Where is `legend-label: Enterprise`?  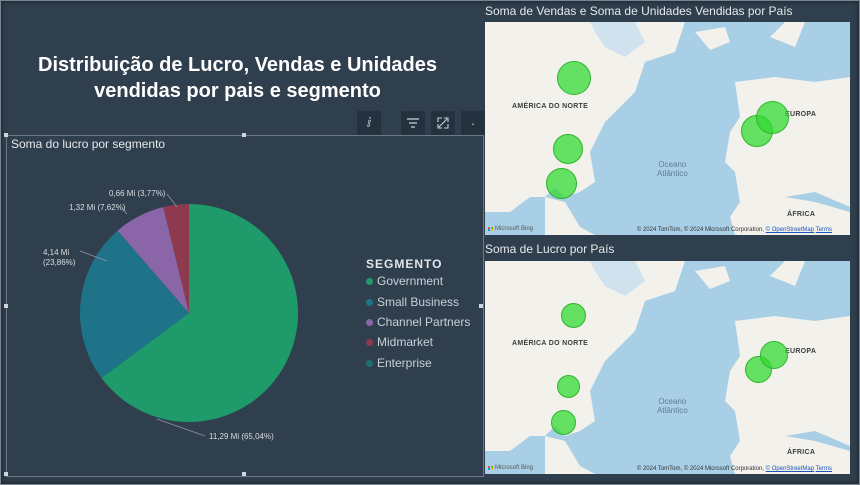
legend-label: Enterprise is located at coordinates (404, 363).